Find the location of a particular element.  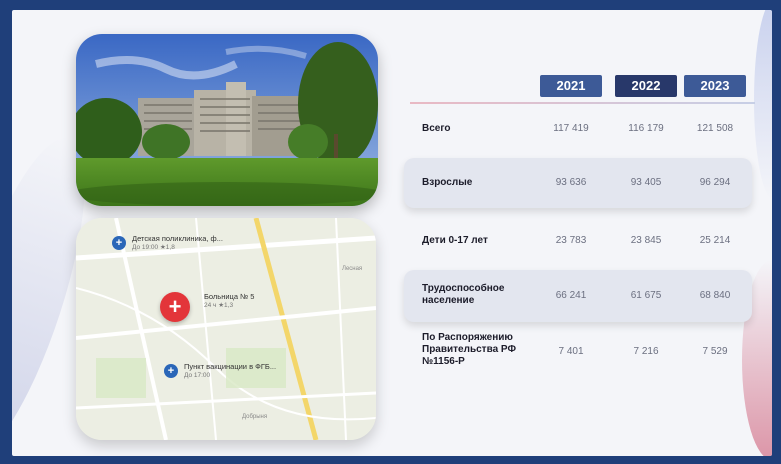

hospital-map-pin-icon: + is located at coordinates (175, 307).